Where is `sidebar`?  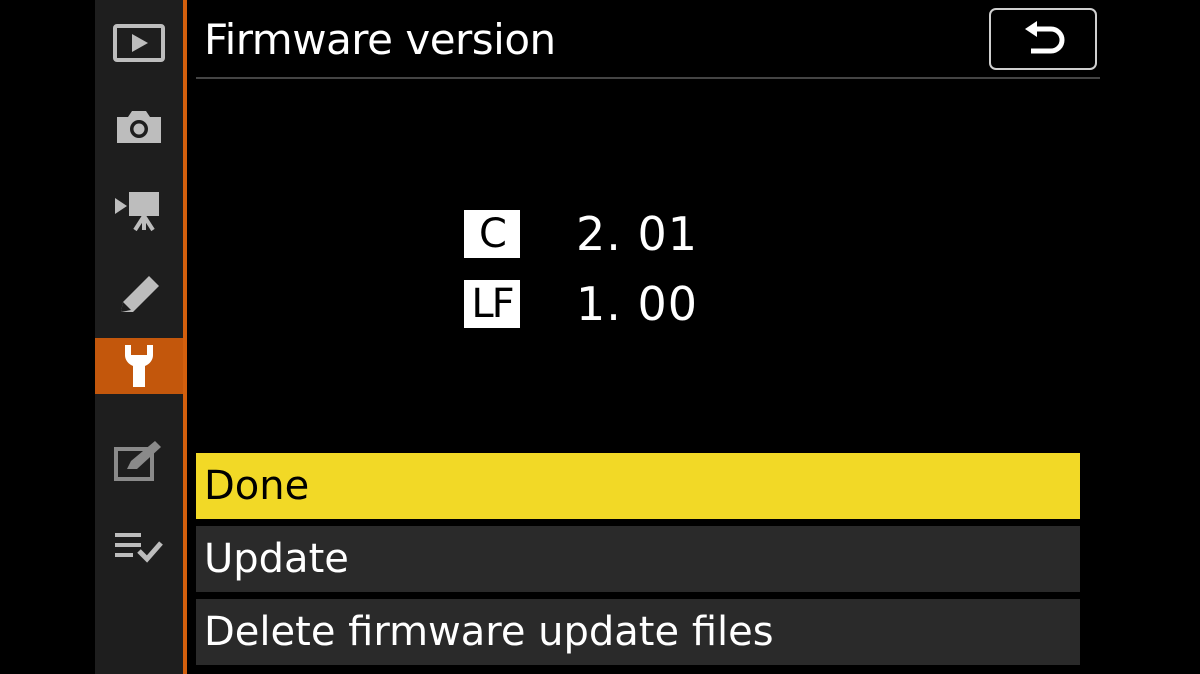
sidebar is located at coordinates (139, 337).